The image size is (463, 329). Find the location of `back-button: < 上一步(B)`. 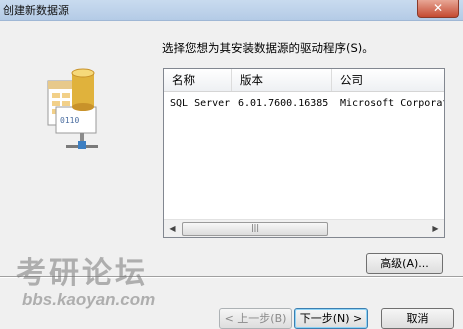

back-button: < 上一步(B) is located at coordinates (255, 318).